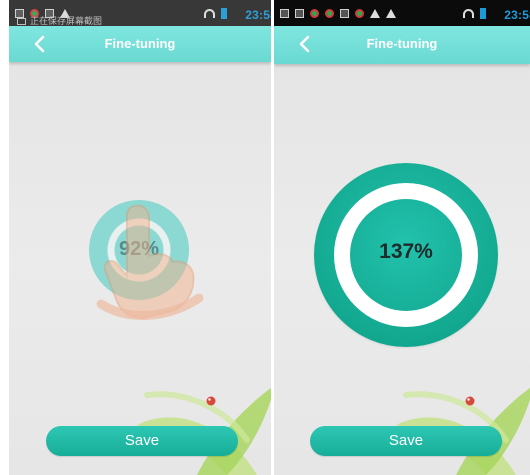  I want to click on gauge-value: 137%, so click(406, 251).